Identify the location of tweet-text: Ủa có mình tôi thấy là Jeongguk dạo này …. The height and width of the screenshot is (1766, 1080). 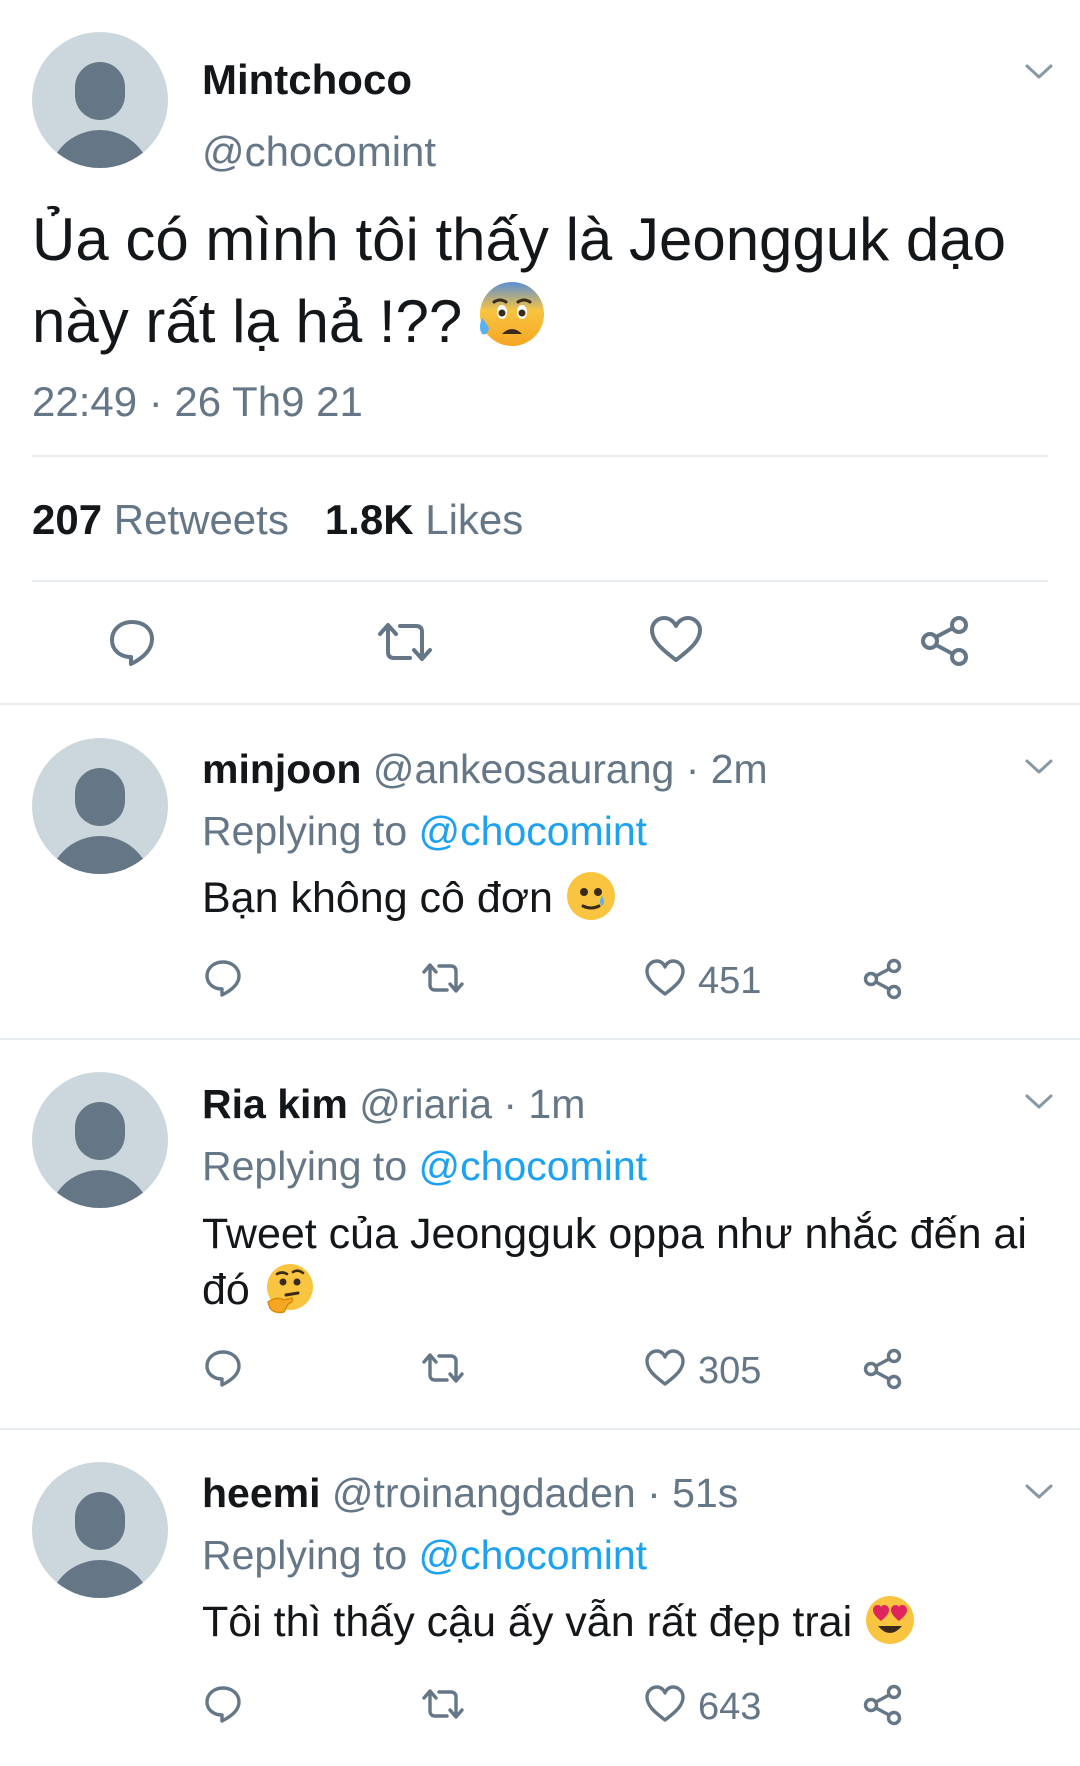
(532, 281).